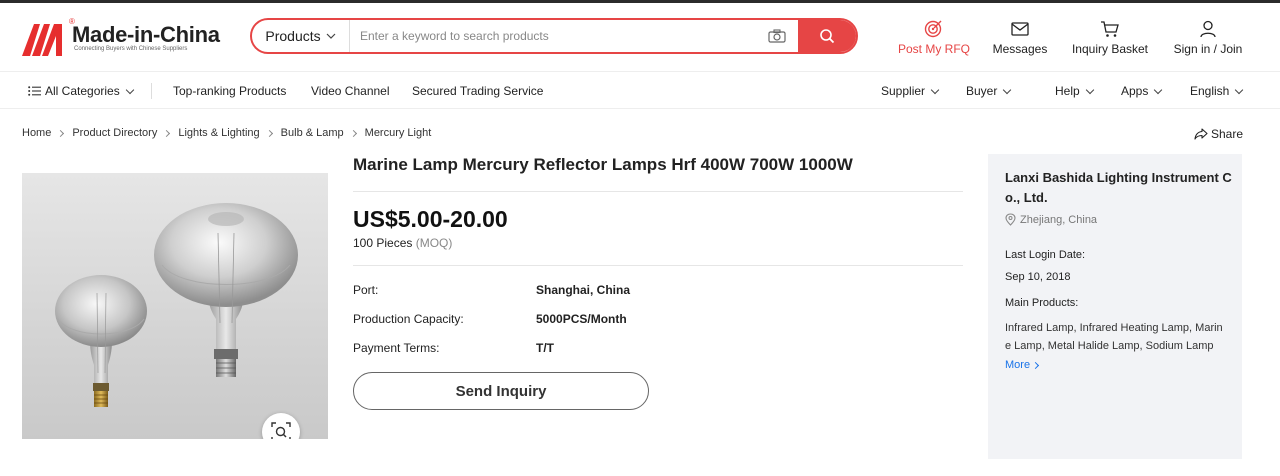  What do you see at coordinates (1227, 134) in the screenshot?
I see `share-label: Share` at bounding box center [1227, 134].